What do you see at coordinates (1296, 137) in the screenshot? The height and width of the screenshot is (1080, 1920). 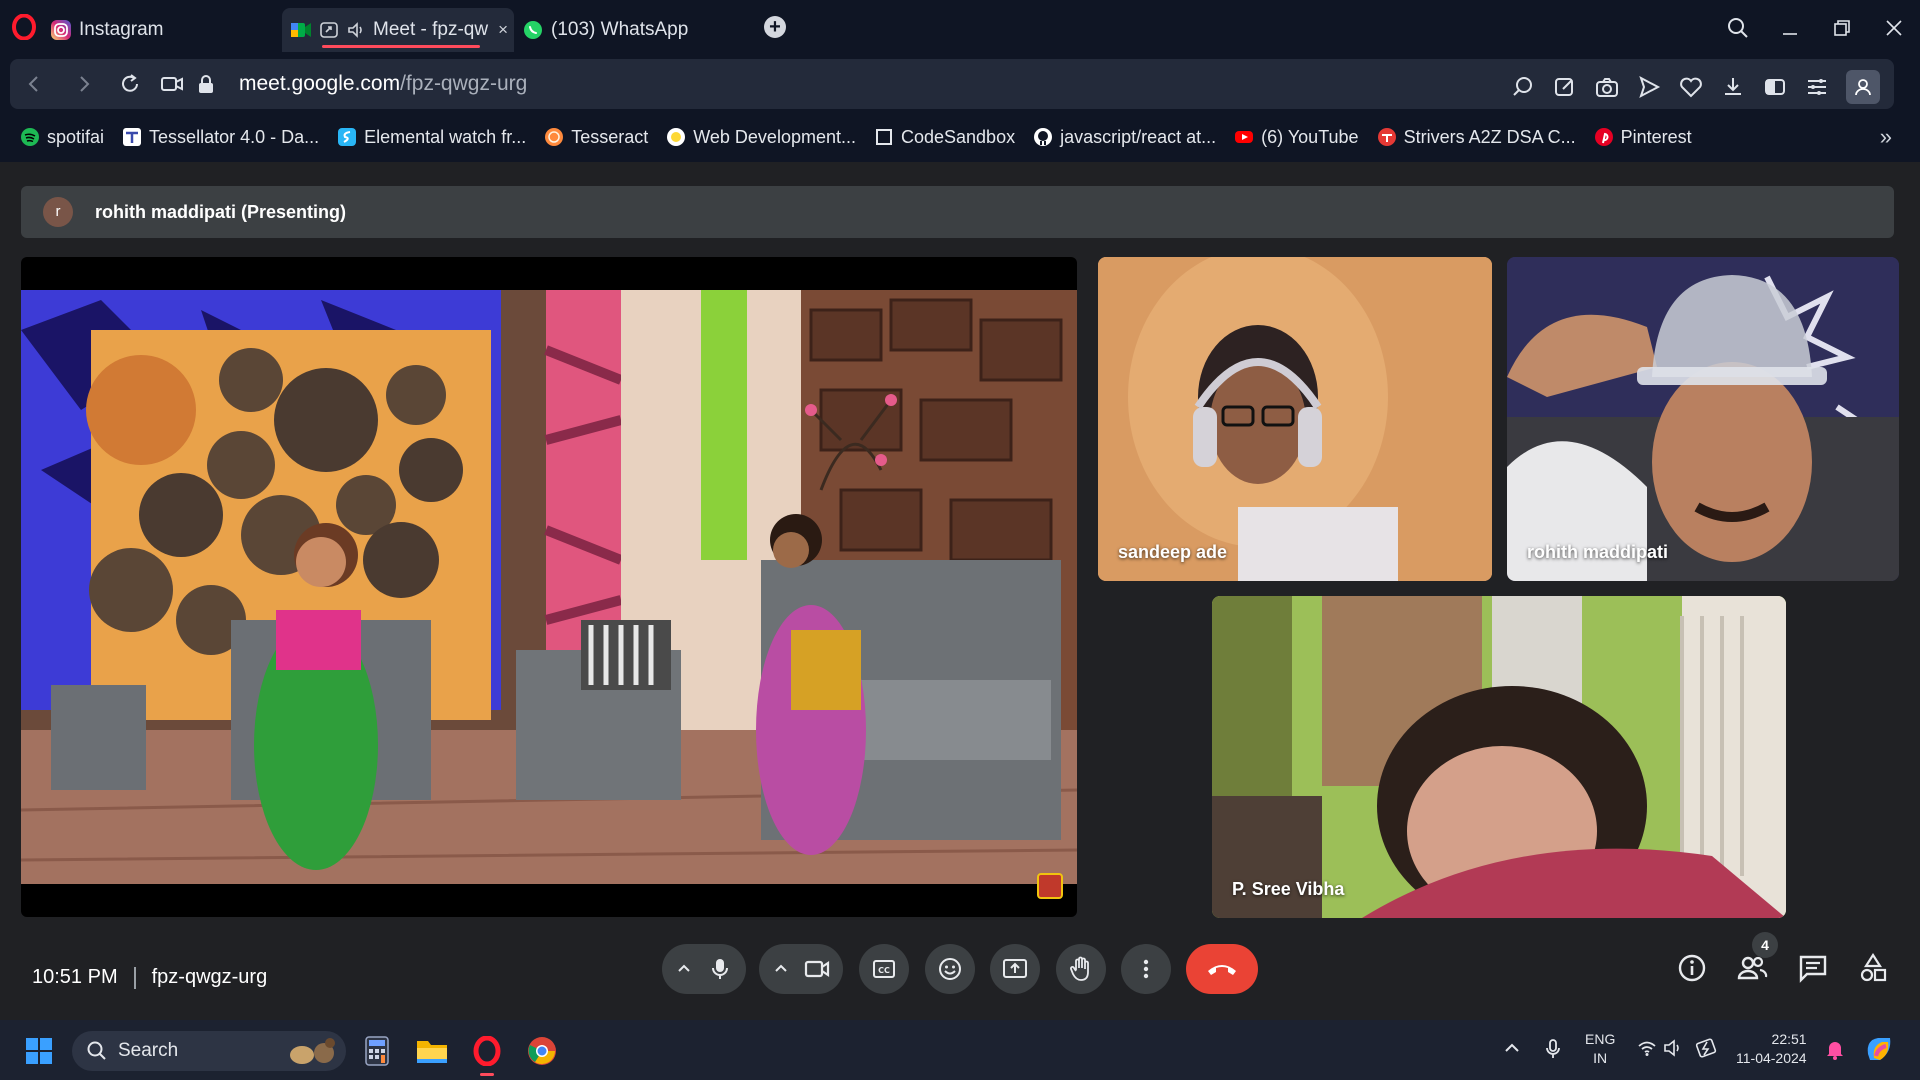 I see `bookmark-youtube: (6) YouTube` at bounding box center [1296, 137].